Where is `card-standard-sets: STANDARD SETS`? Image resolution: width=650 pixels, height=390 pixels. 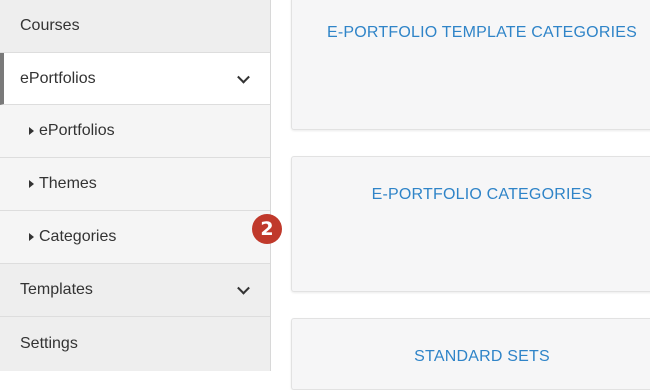
card-standard-sets: STANDARD SETS is located at coordinates (470, 354).